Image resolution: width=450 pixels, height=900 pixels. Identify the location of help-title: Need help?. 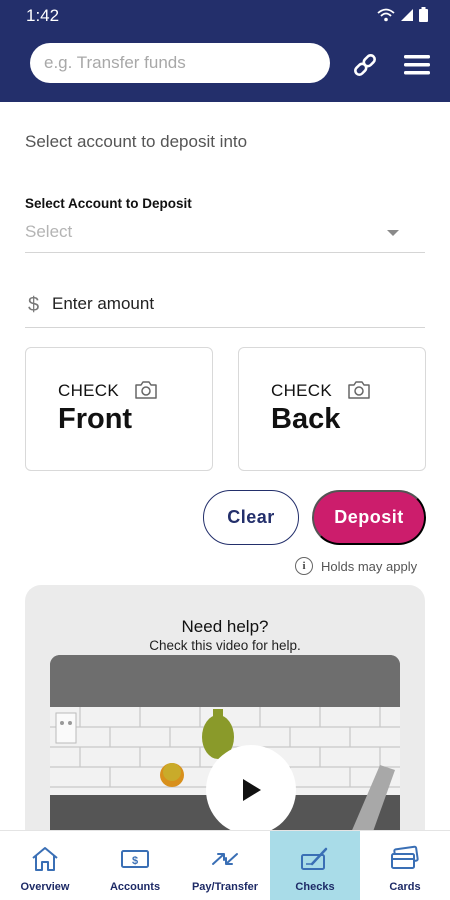
(225, 626).